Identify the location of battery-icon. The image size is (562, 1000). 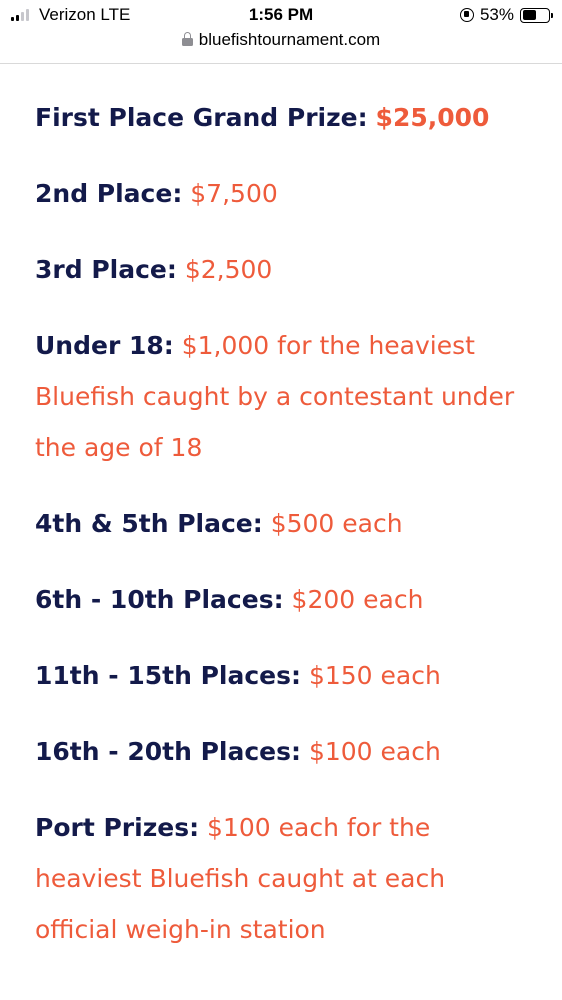
(536, 15).